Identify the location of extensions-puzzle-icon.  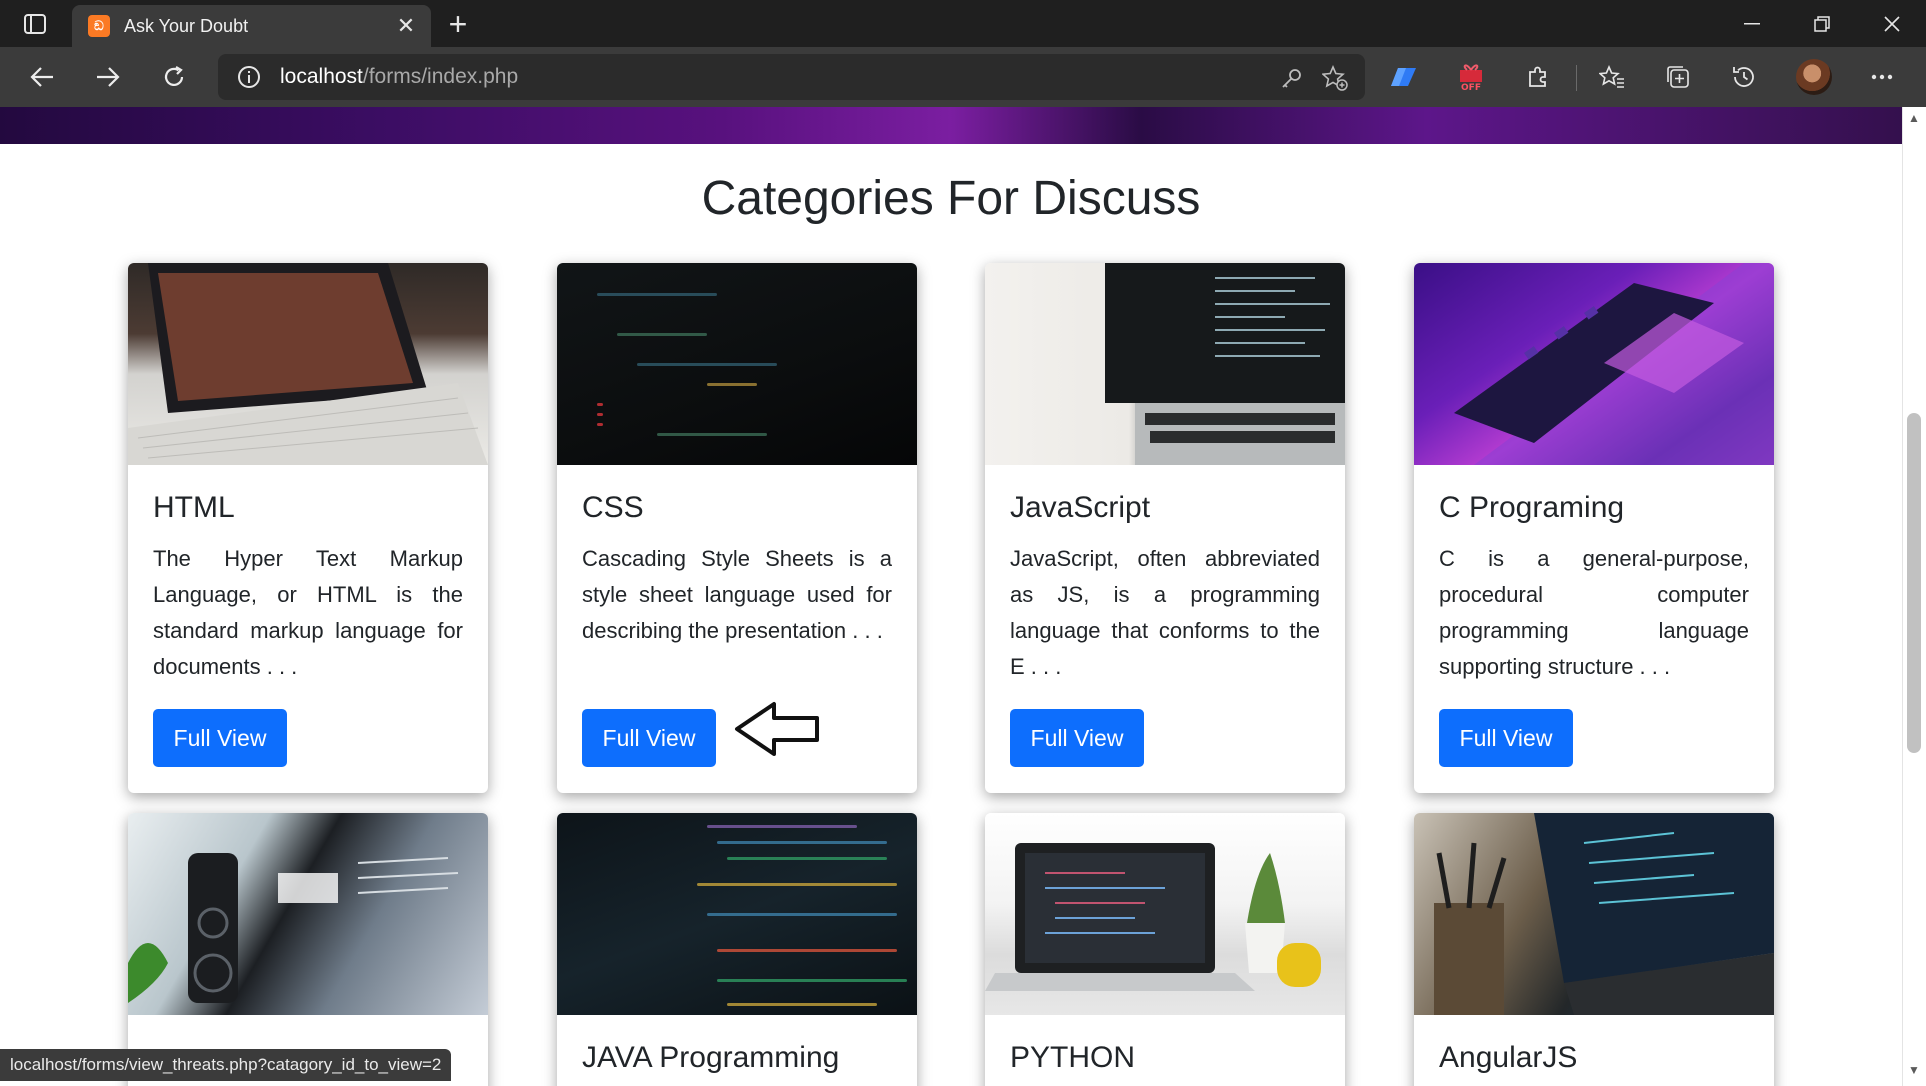
(1538, 77).